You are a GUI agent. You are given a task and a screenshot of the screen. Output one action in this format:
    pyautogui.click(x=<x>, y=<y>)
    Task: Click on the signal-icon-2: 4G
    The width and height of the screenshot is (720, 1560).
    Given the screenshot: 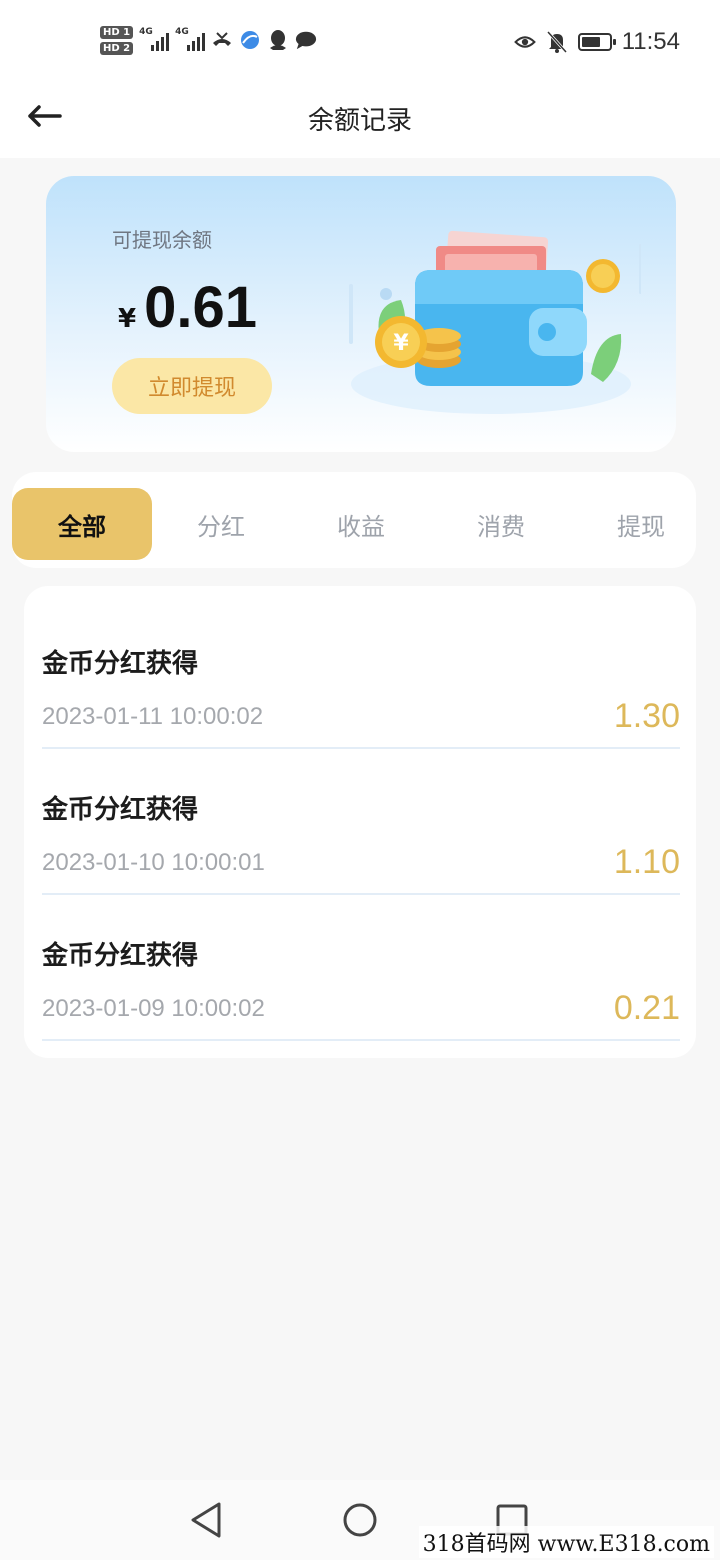 What is the action you would take?
    pyautogui.click(x=190, y=39)
    